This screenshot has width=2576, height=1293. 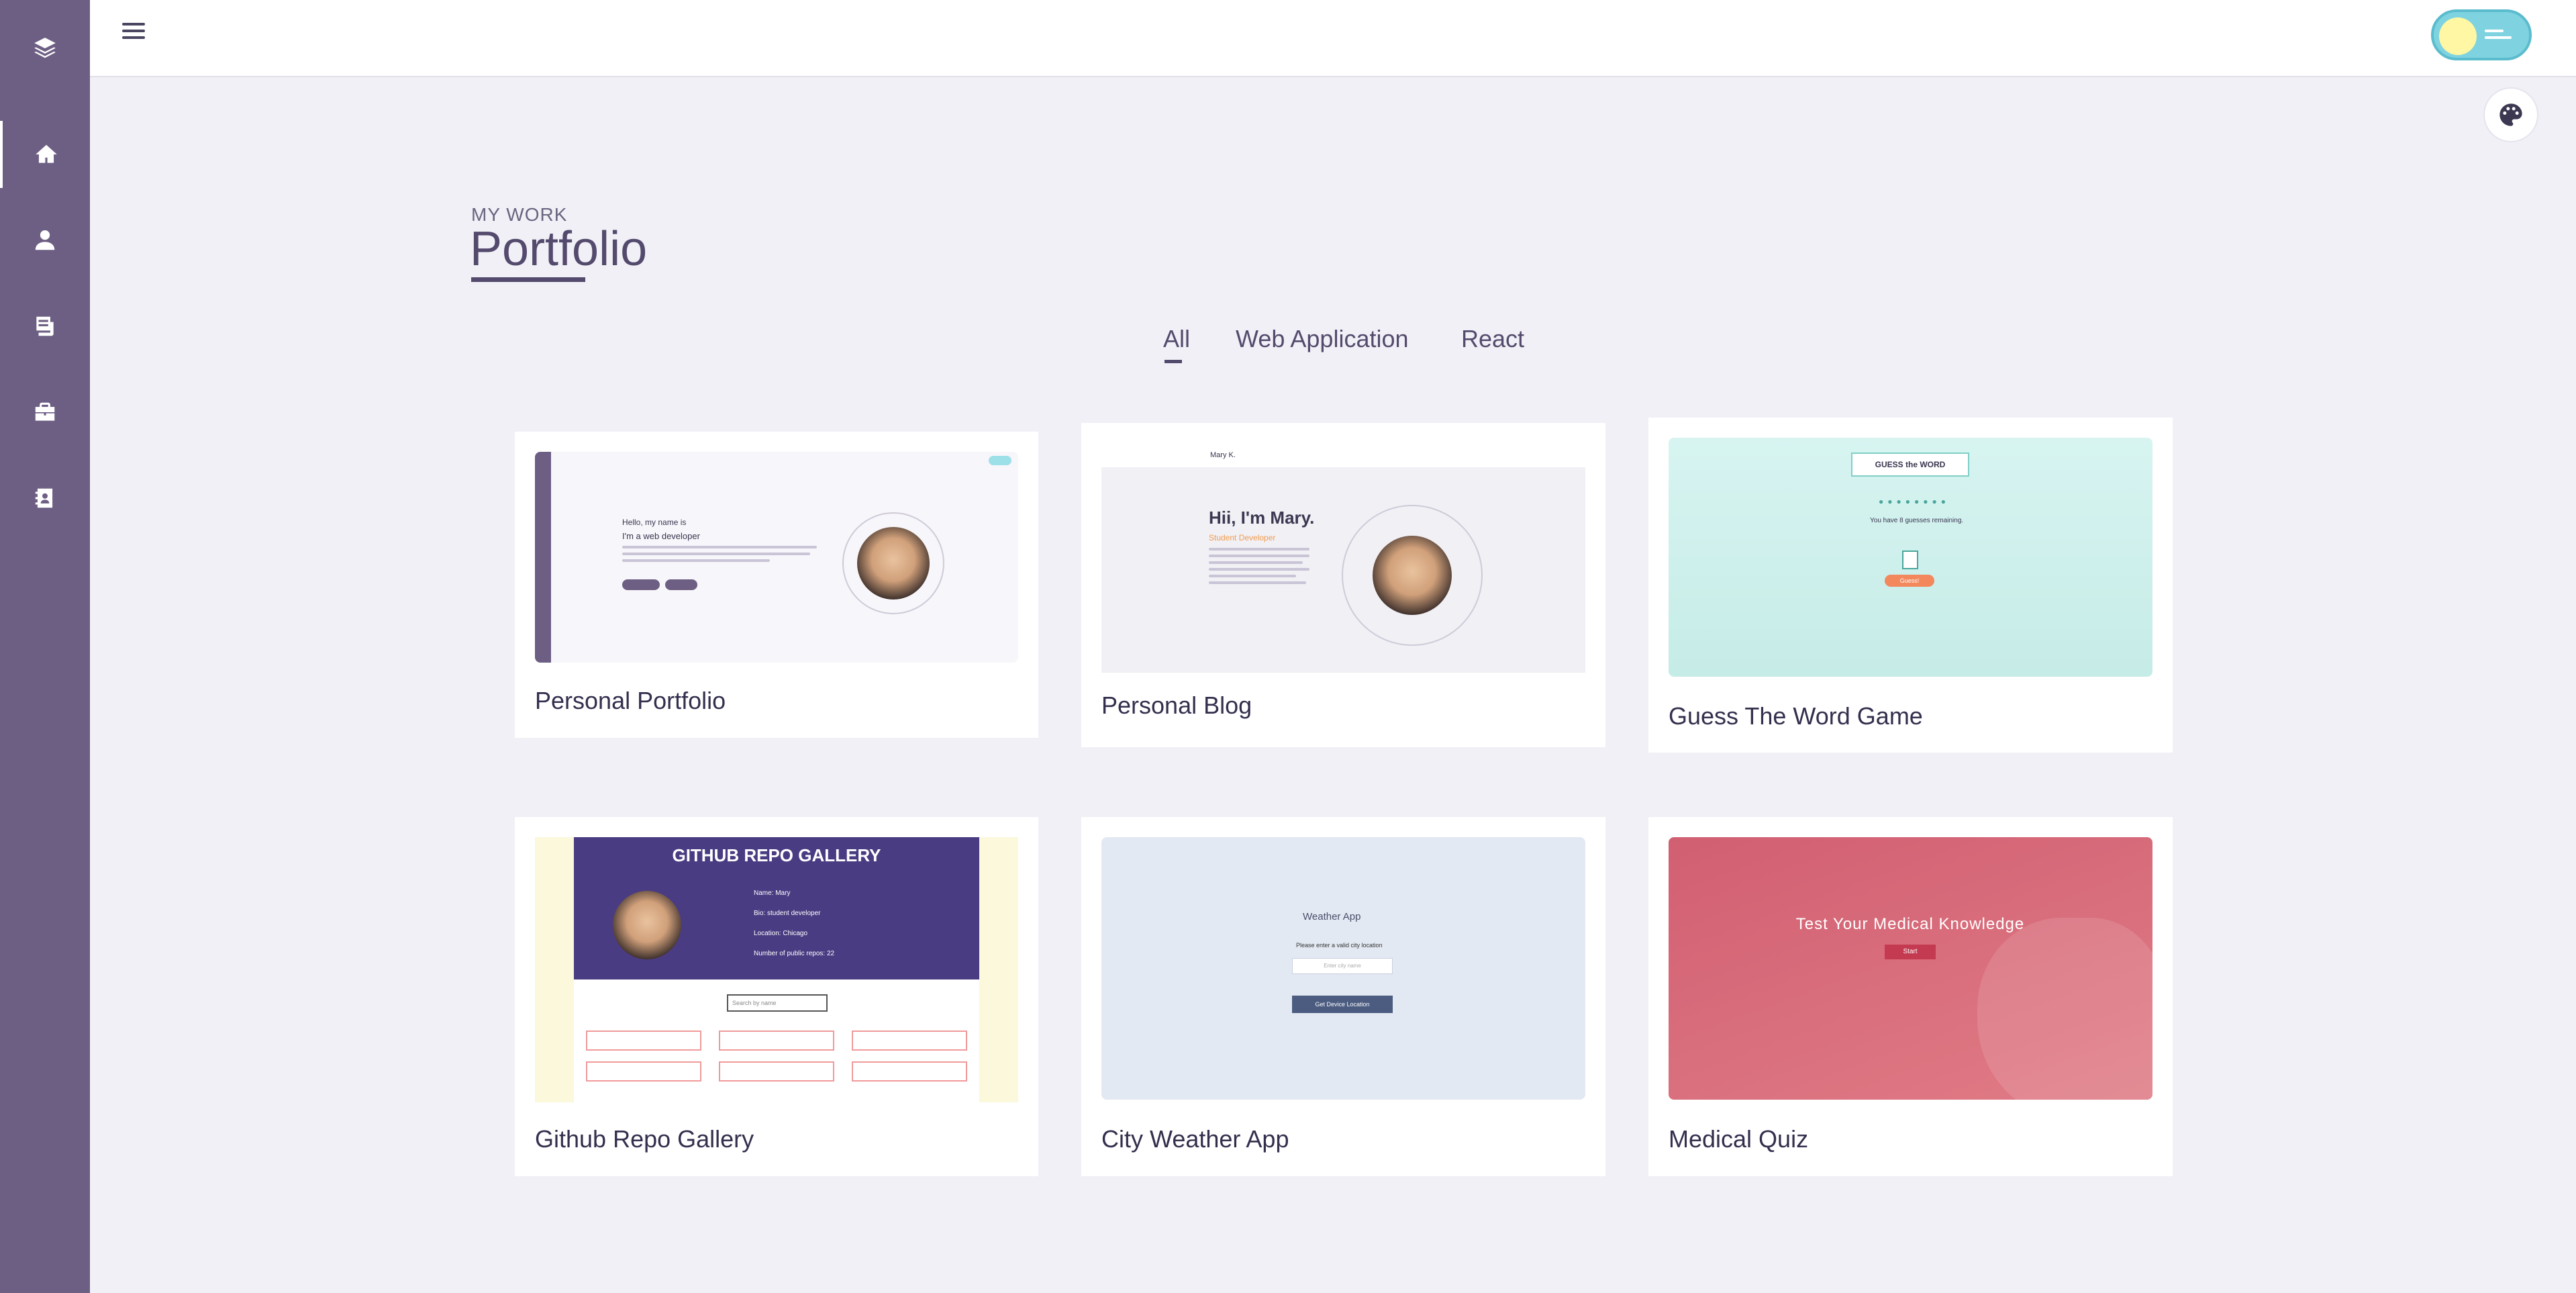 I want to click on preview-heading: Hii, I'm Mary., so click(x=1262, y=518).